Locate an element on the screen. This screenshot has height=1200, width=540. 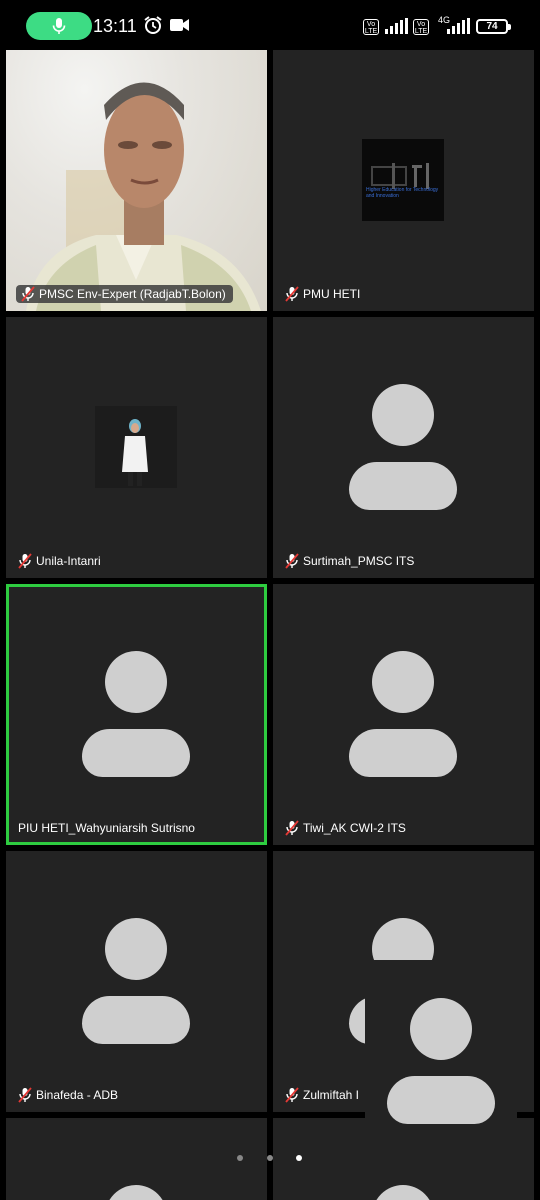
participant-name-label: Zulmiftah I is located at coordinates (322, 1095).